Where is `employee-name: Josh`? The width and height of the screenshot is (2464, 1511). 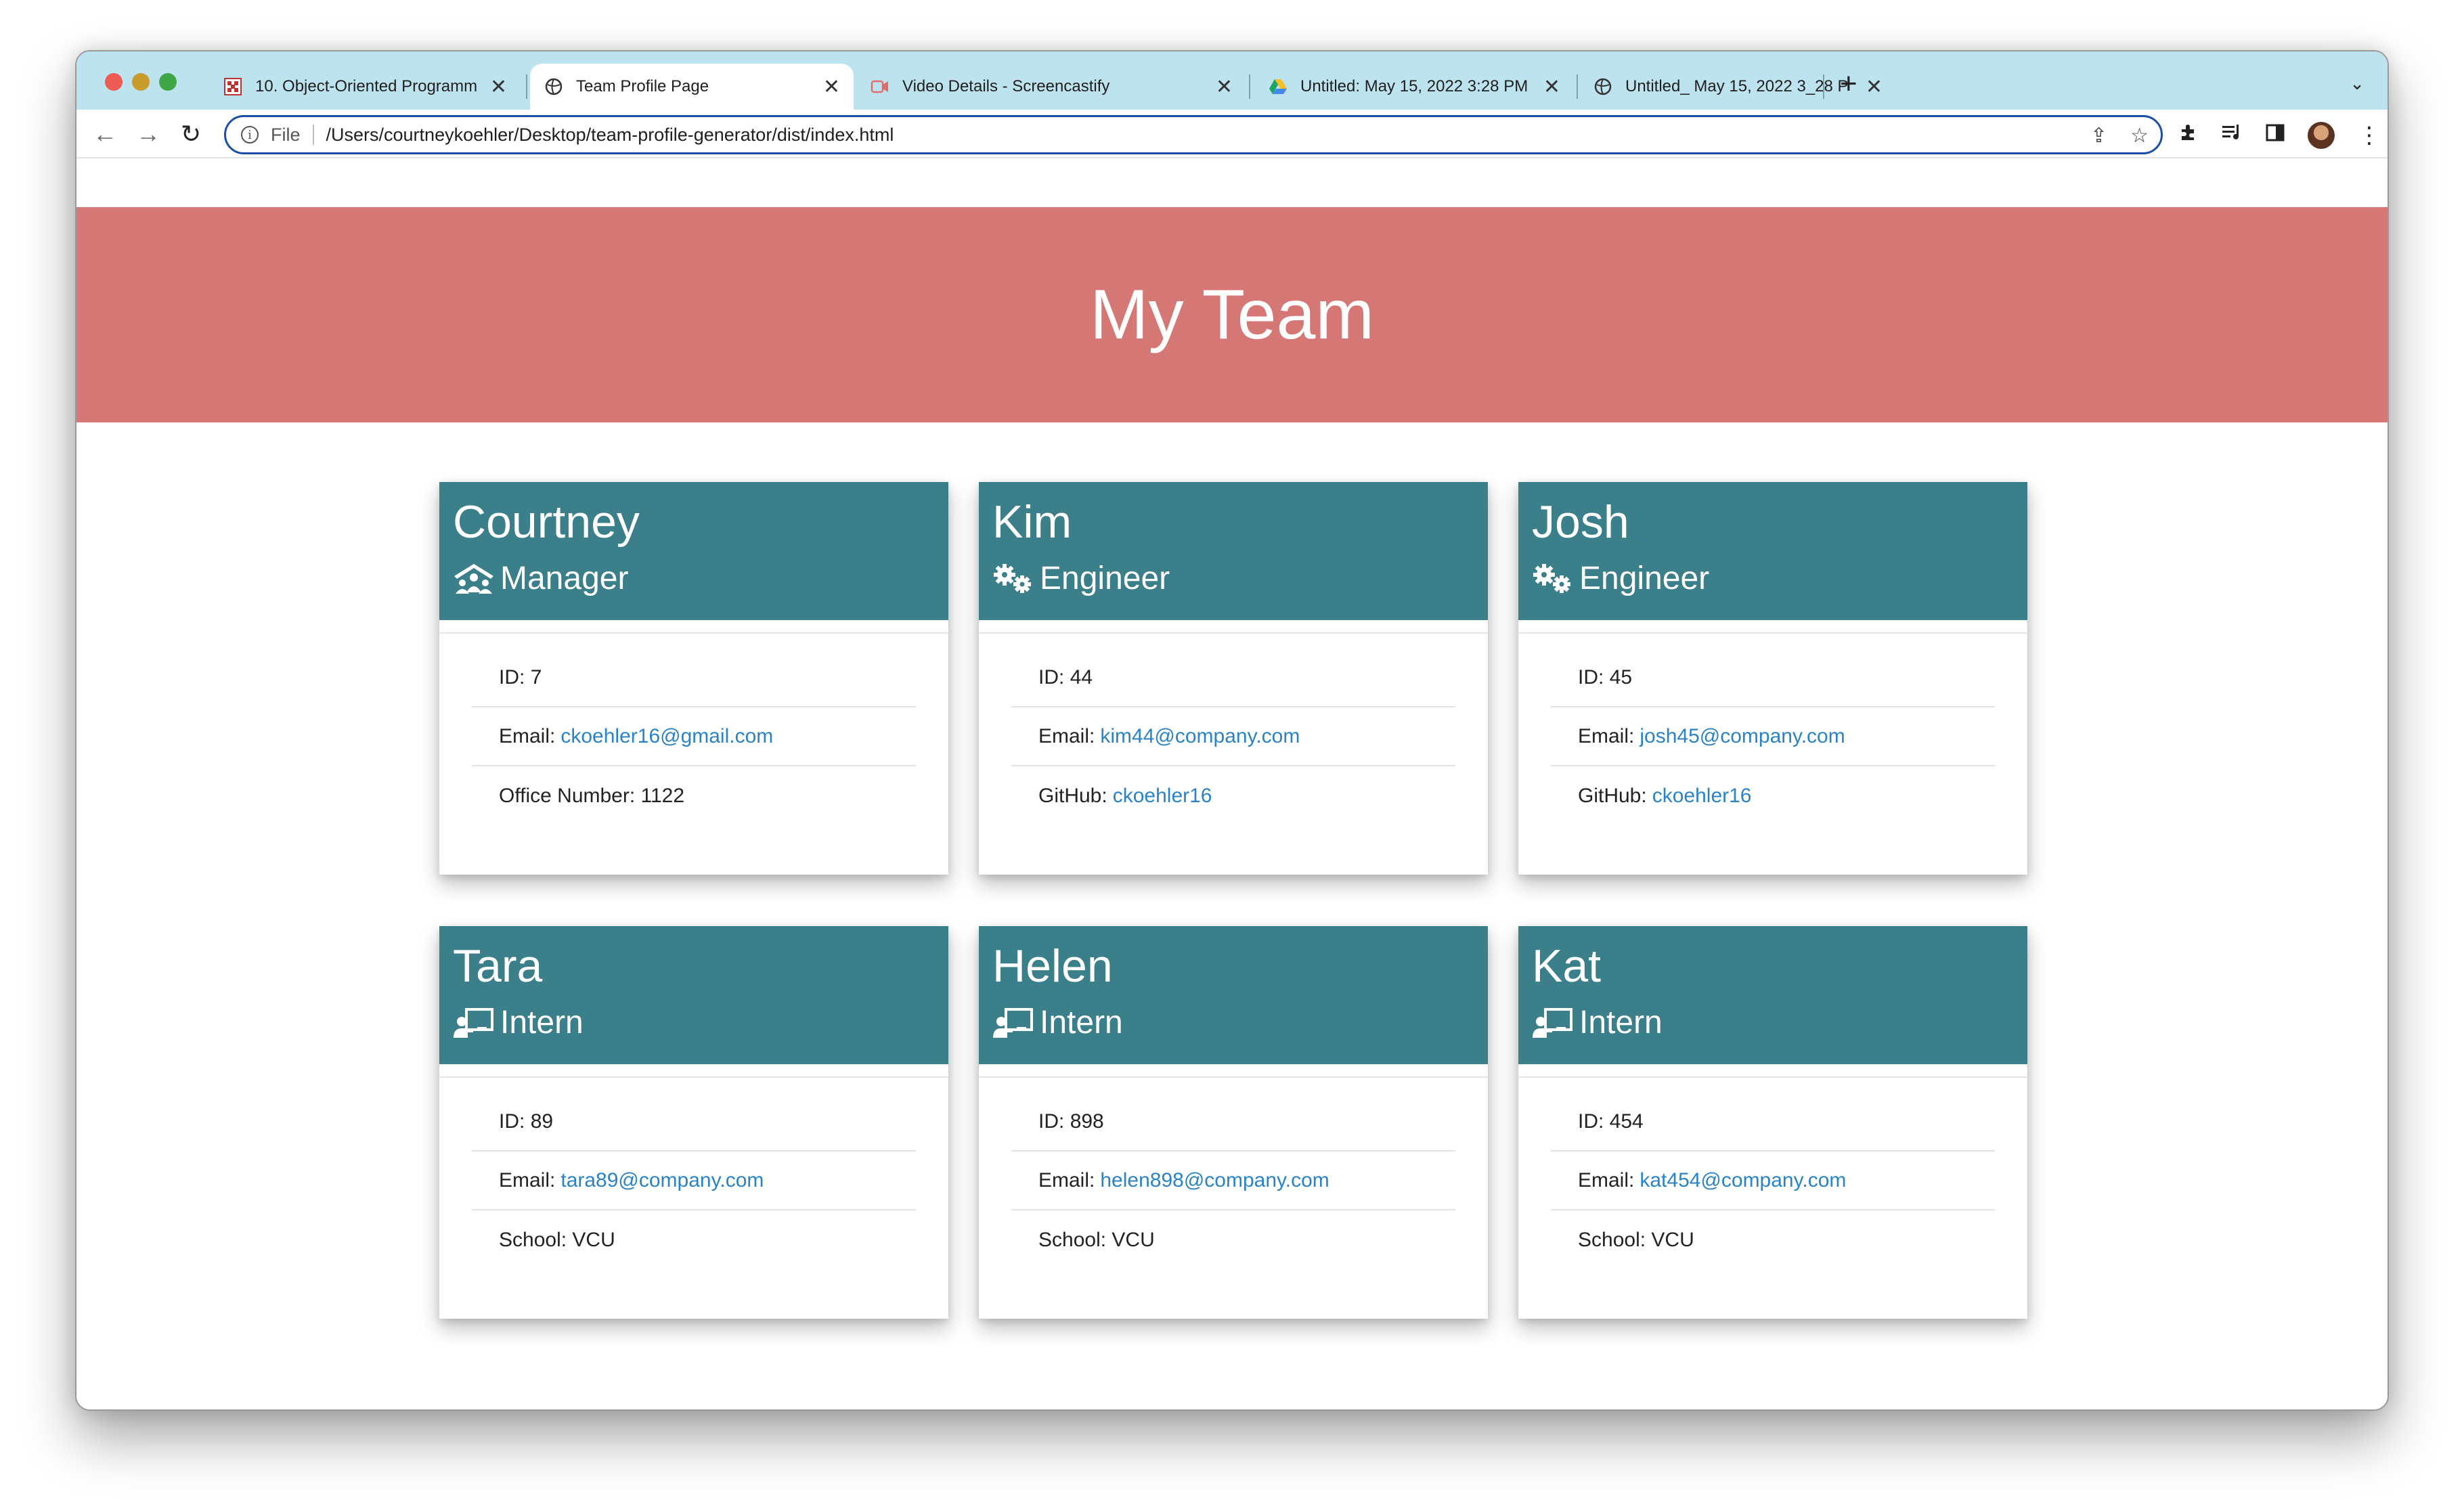
employee-name: Josh is located at coordinates (1581, 522).